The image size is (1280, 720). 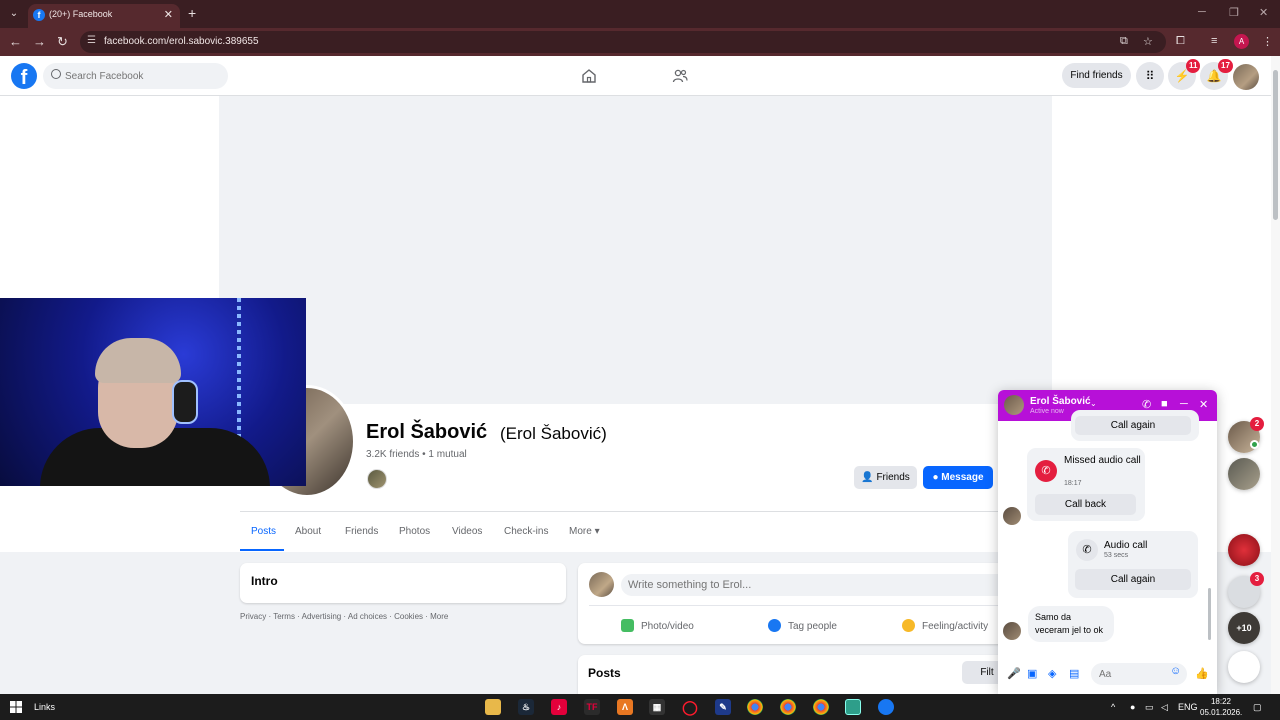 What do you see at coordinates (414, 531) in the screenshot?
I see `tab-photos: Photos` at bounding box center [414, 531].